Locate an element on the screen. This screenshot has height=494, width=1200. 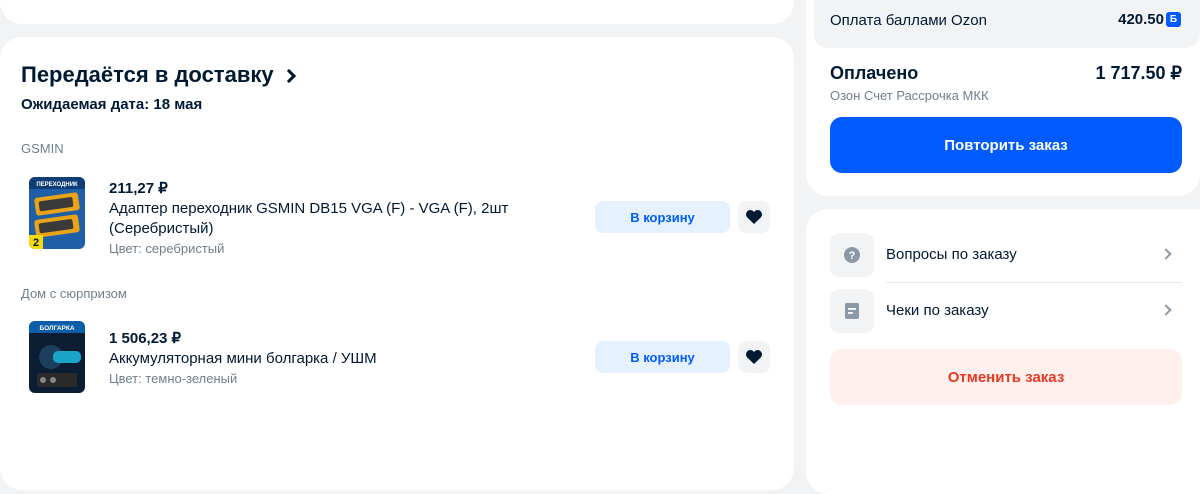
item-price: 1 506,23 ₽ is located at coordinates (145, 338).